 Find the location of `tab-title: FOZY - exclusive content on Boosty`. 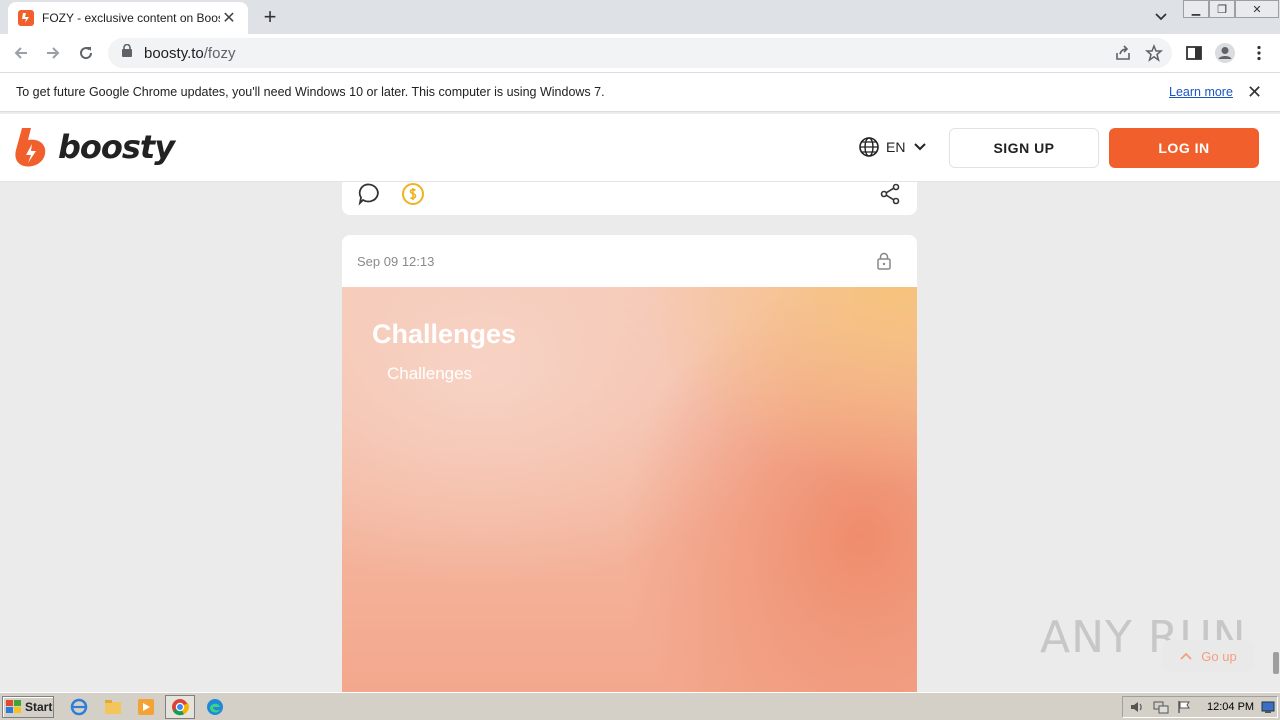

tab-title: FOZY - exclusive content on Boosty is located at coordinates (131, 18).